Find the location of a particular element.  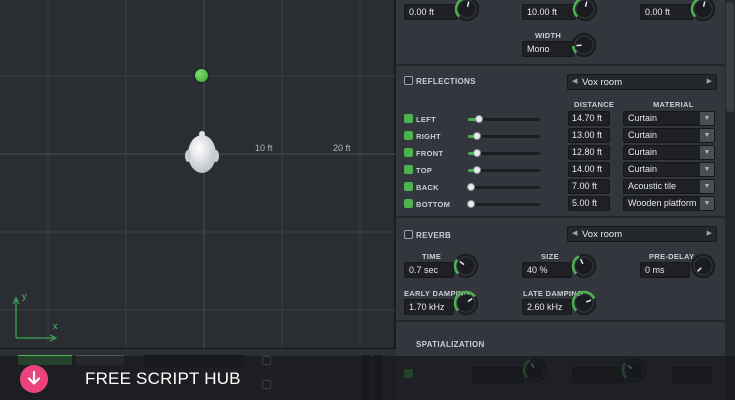

spatialization-title: SPATIALIZATION is located at coordinates (450, 344).